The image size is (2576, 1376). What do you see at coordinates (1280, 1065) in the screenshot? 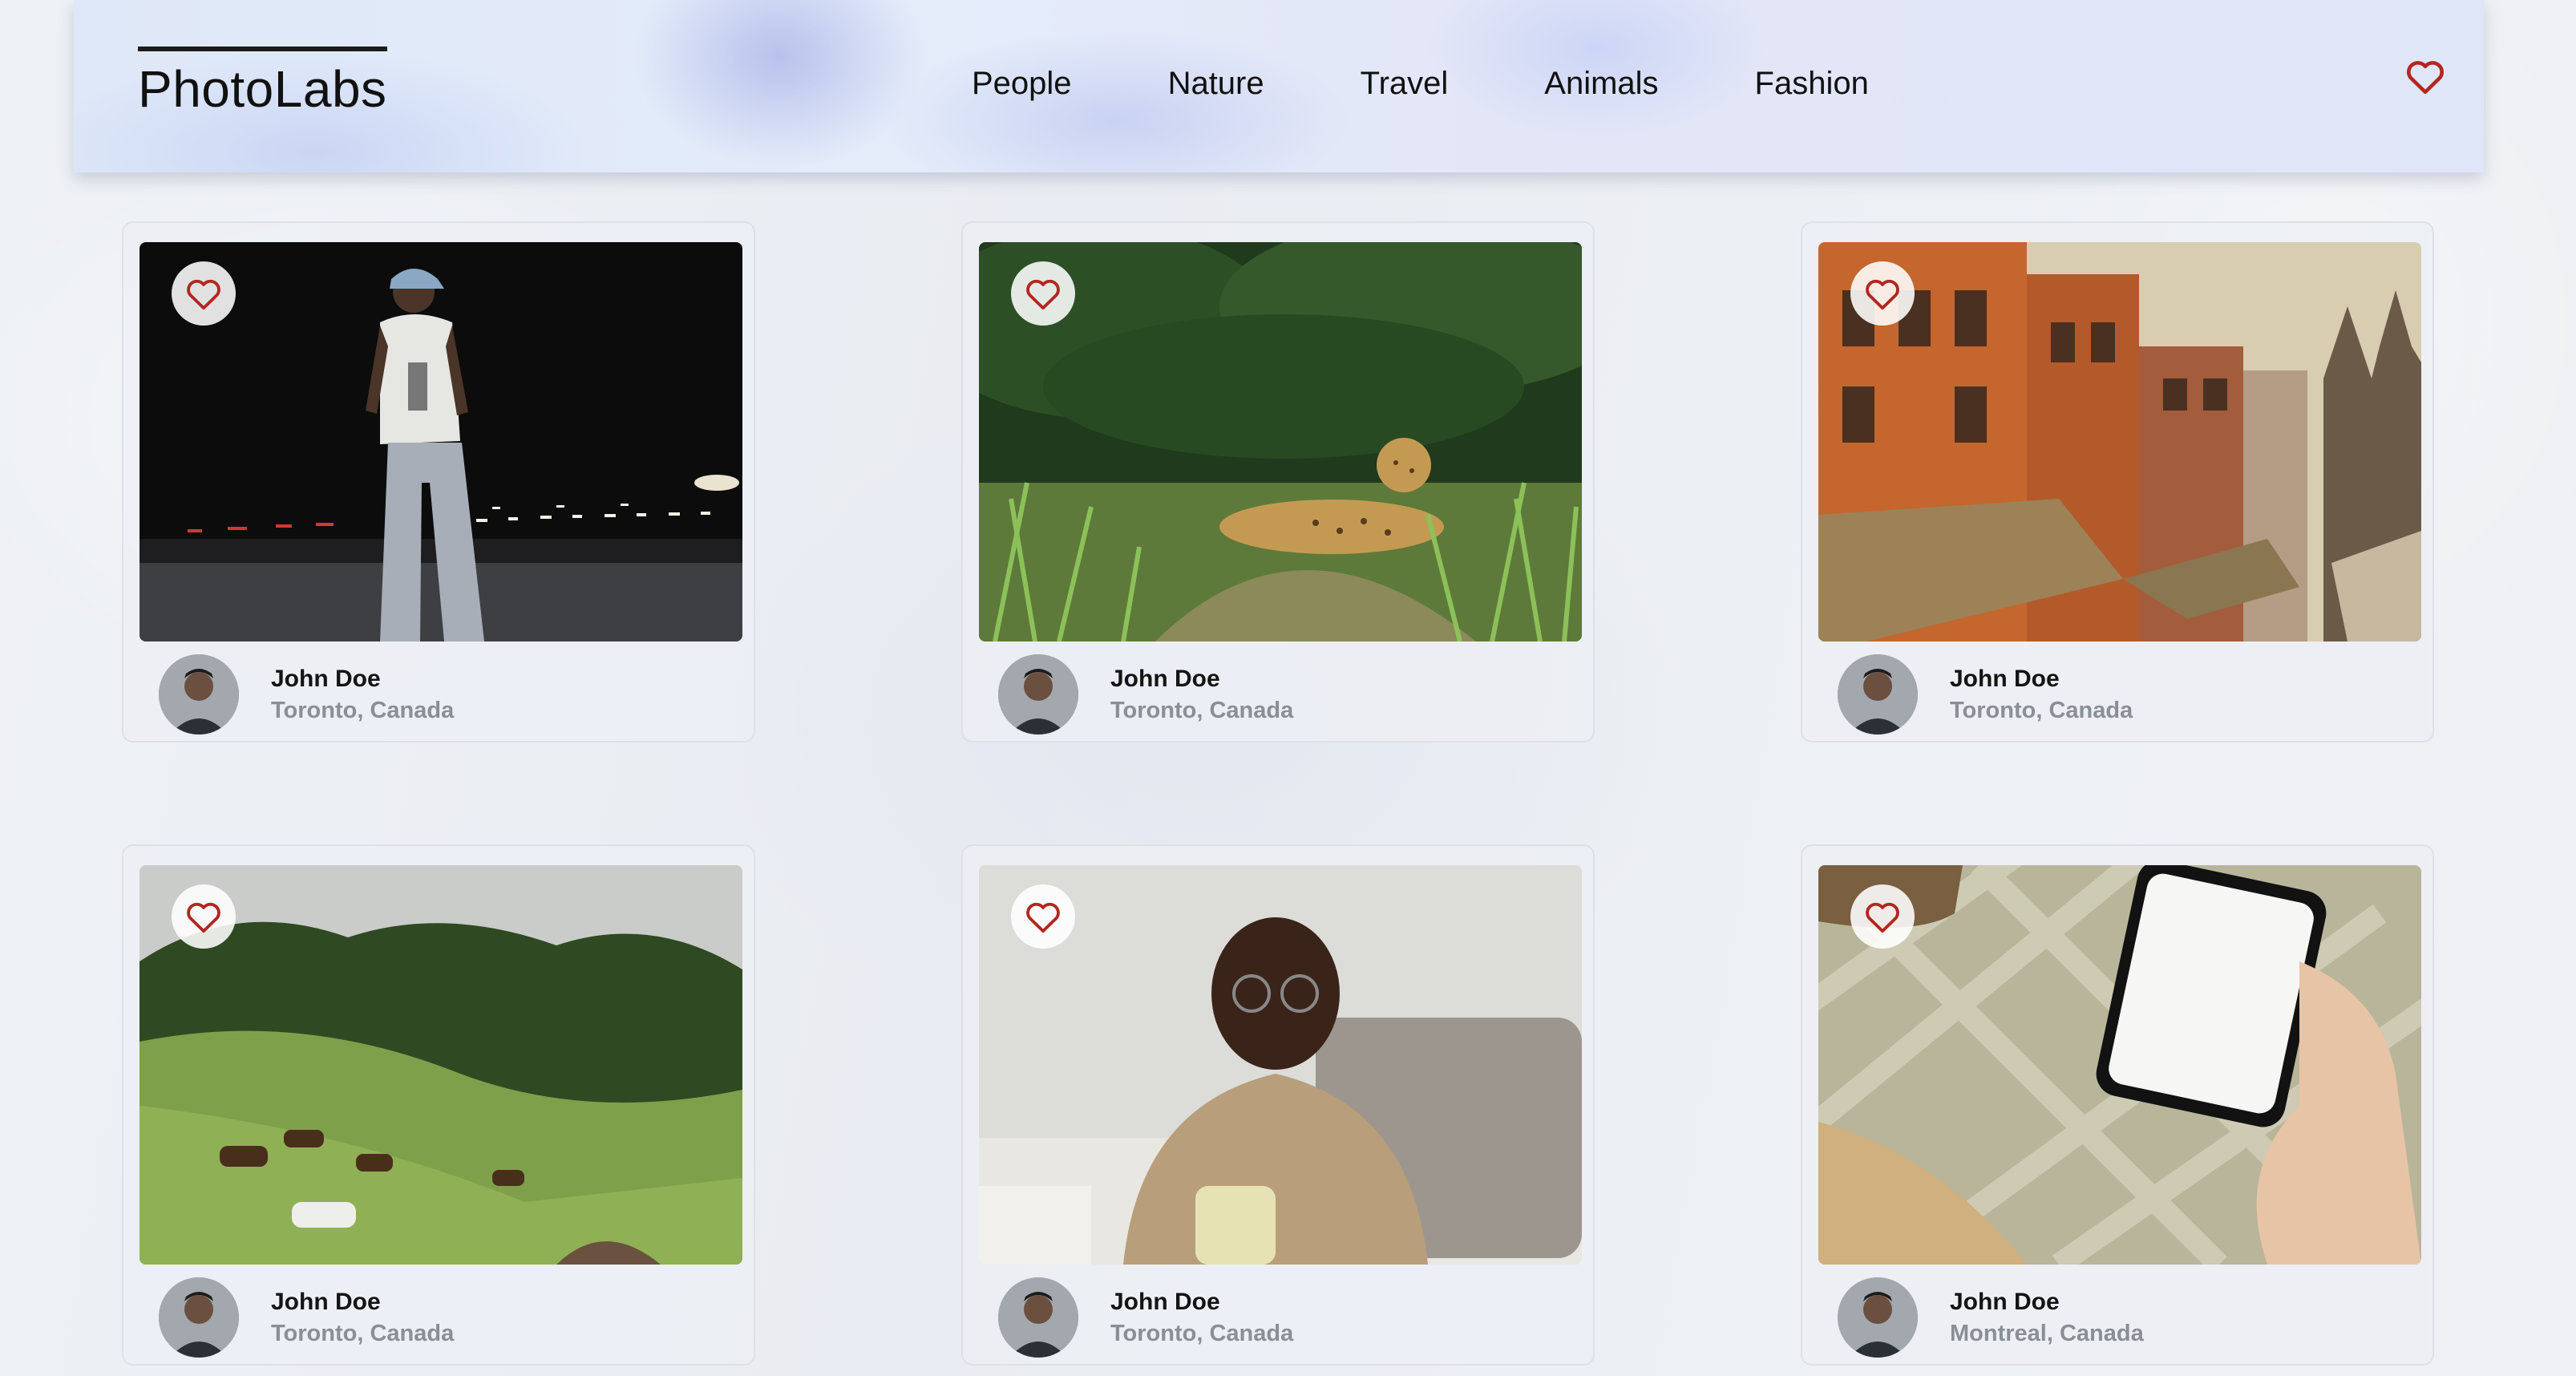
I see `photo-smiling-man-with-mug` at bounding box center [1280, 1065].